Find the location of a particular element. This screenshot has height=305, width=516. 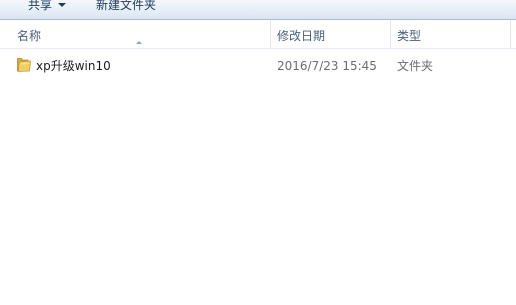

file-type: 文件夹 is located at coordinates (415, 66).